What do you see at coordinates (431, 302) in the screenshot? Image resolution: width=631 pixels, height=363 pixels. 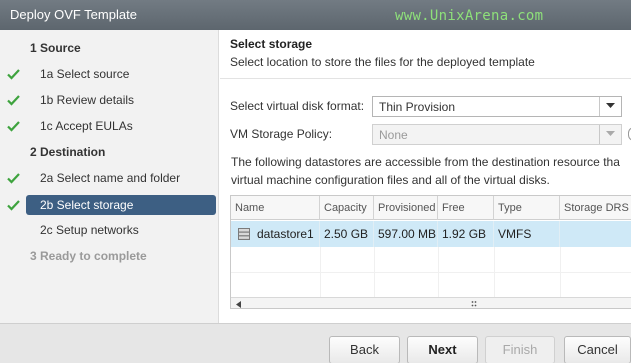 I see `horizontal-scrollbar` at bounding box center [431, 302].